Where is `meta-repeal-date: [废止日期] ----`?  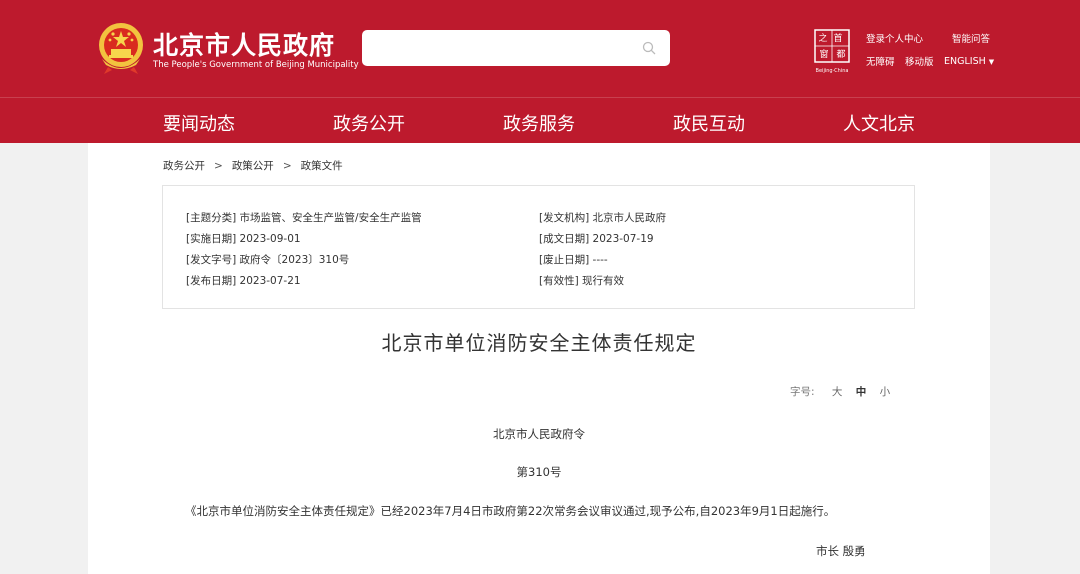
meta-repeal-date: [废止日期] ---- is located at coordinates (573, 260).